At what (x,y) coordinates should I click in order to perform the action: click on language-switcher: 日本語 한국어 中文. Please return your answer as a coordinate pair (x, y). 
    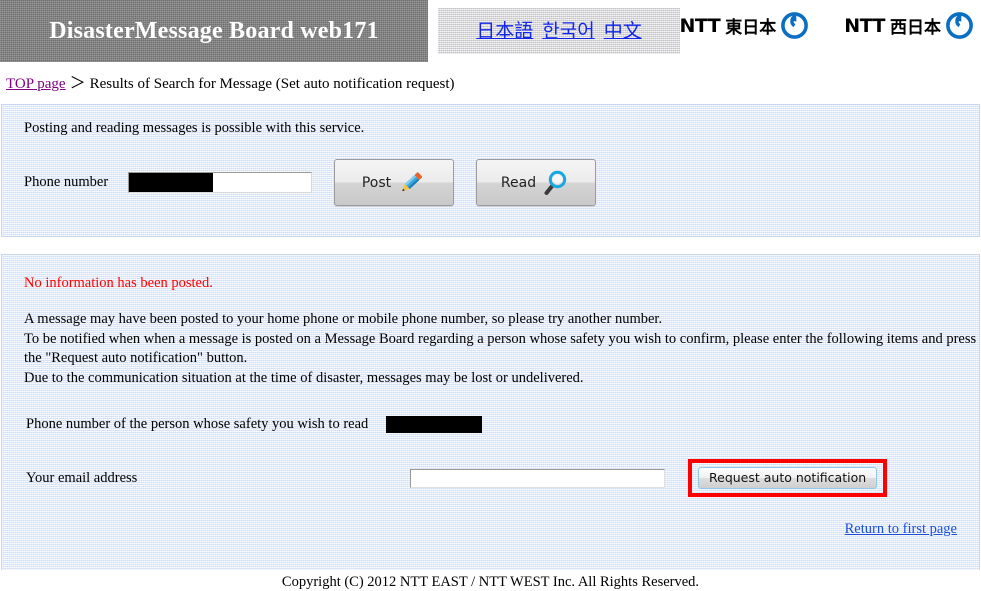
    Looking at the image, I should click on (559, 31).